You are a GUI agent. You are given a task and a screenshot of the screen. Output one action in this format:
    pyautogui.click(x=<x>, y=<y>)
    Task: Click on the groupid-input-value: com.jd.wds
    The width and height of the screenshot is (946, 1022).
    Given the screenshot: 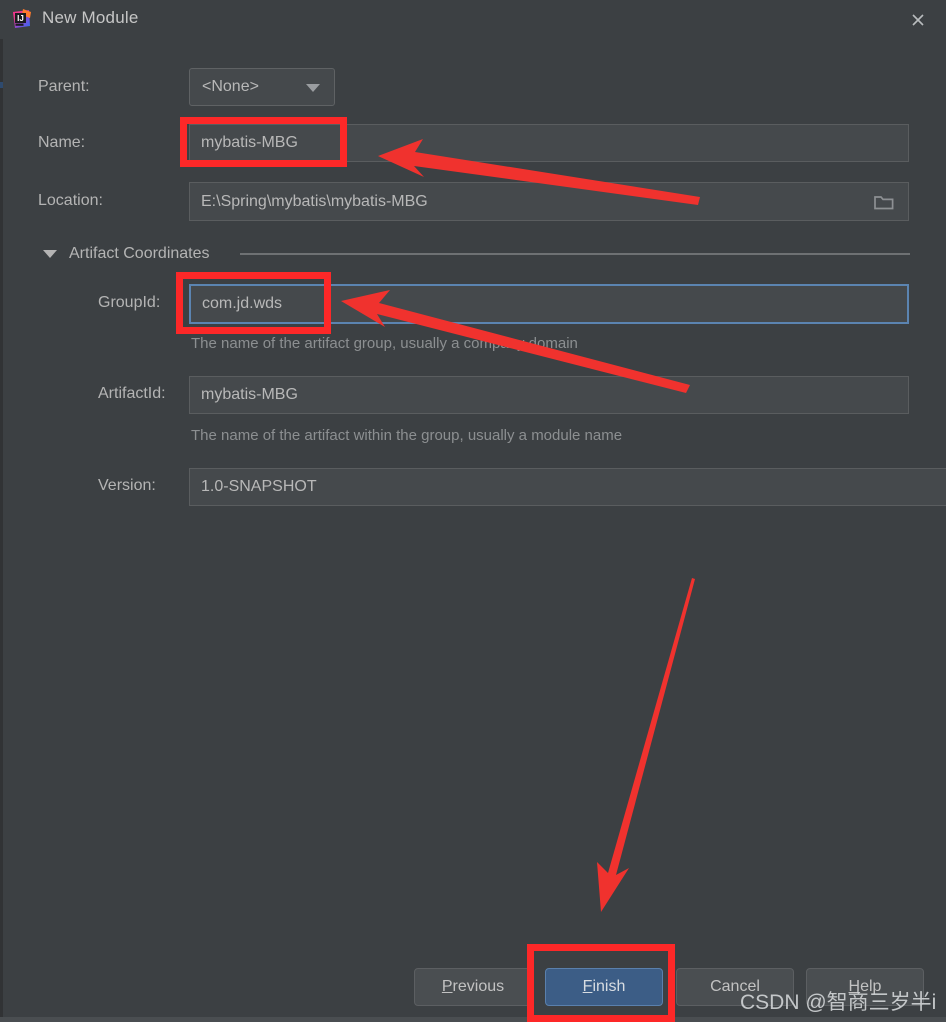 What is the action you would take?
    pyautogui.click(x=242, y=303)
    